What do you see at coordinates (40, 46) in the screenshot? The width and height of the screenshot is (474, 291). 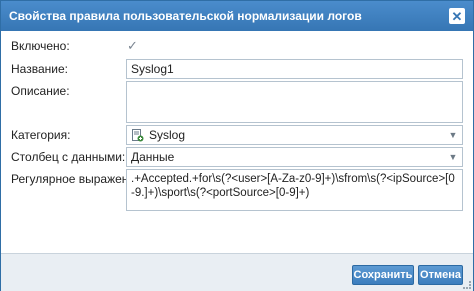 I see `enabled-label: Включено:` at bounding box center [40, 46].